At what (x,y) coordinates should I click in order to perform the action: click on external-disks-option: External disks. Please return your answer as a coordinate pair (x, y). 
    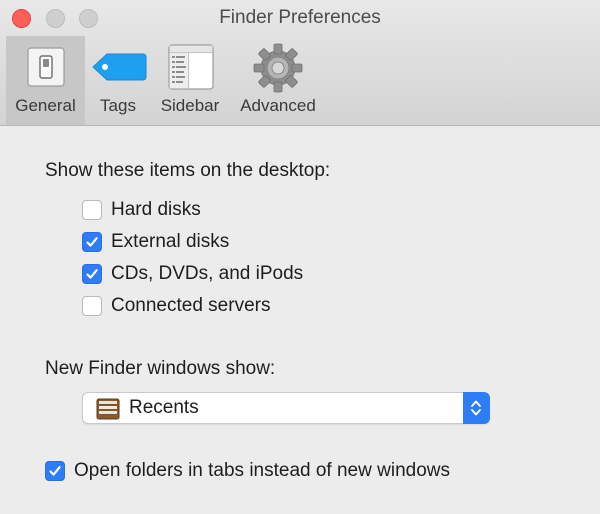
    Looking at the image, I should click on (155, 242).